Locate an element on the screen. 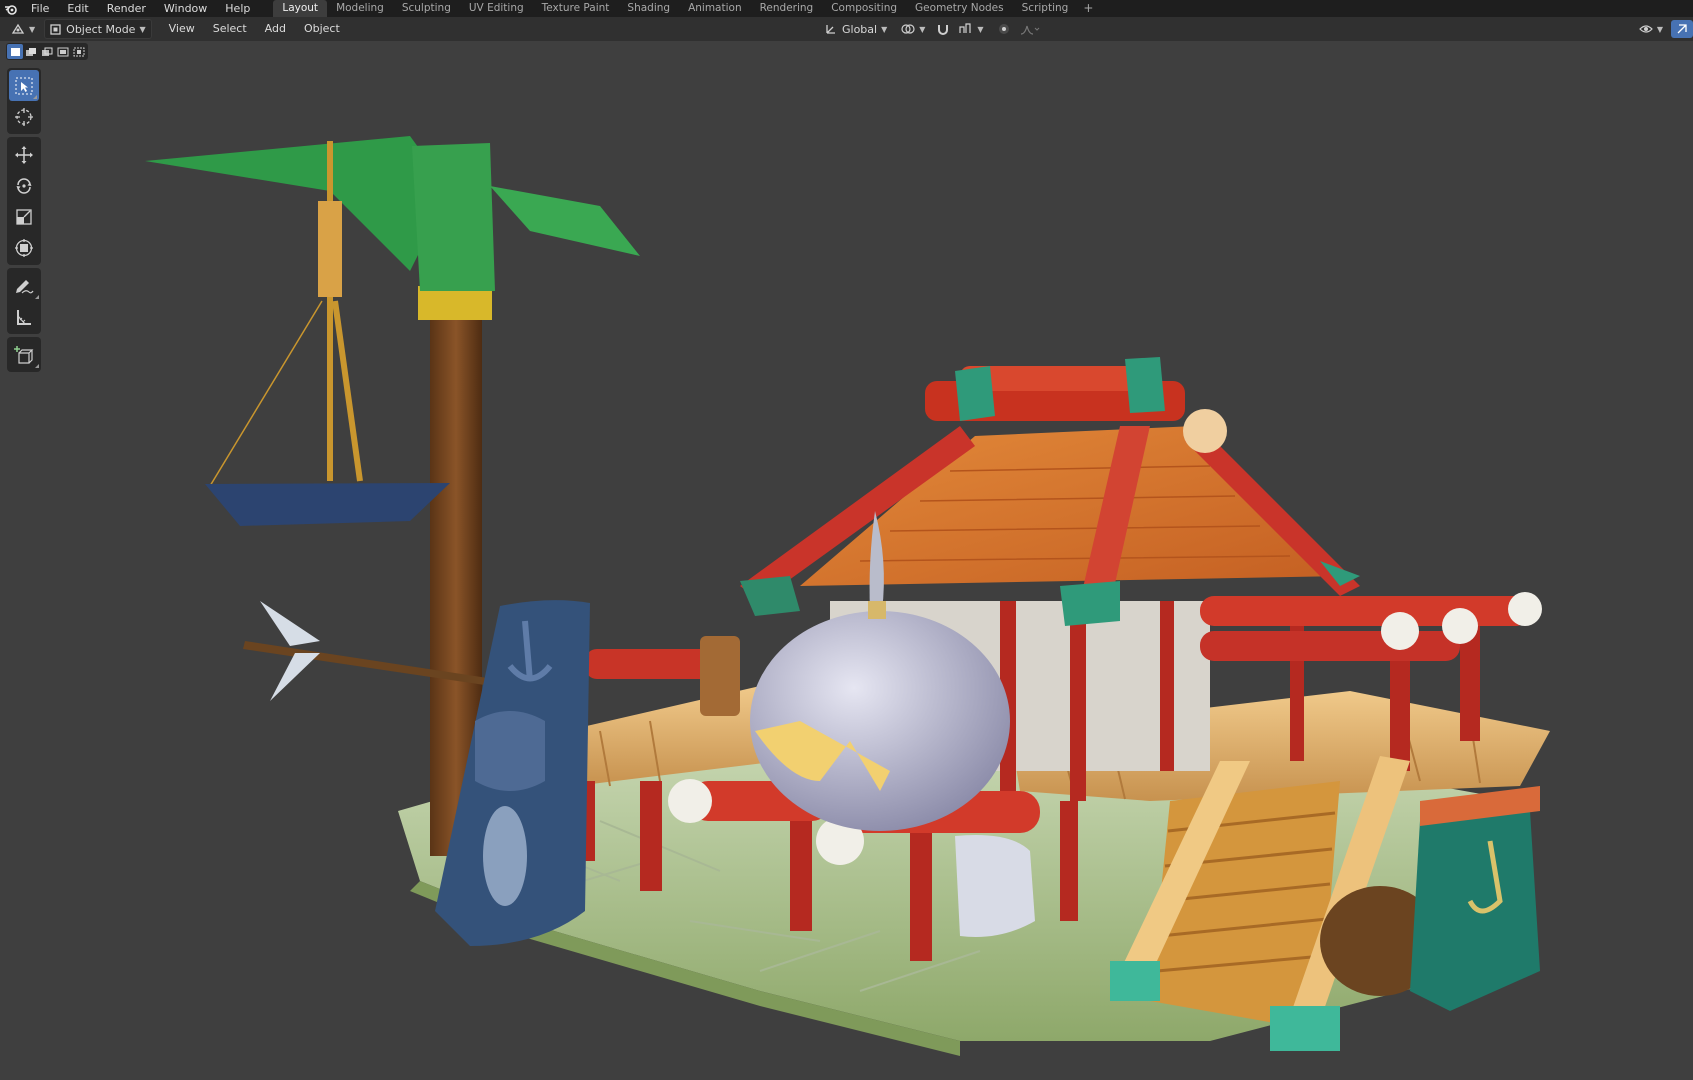 This screenshot has width=1693, height=1080. viewport-header-right: ▼ is located at coordinates (1663, 29).